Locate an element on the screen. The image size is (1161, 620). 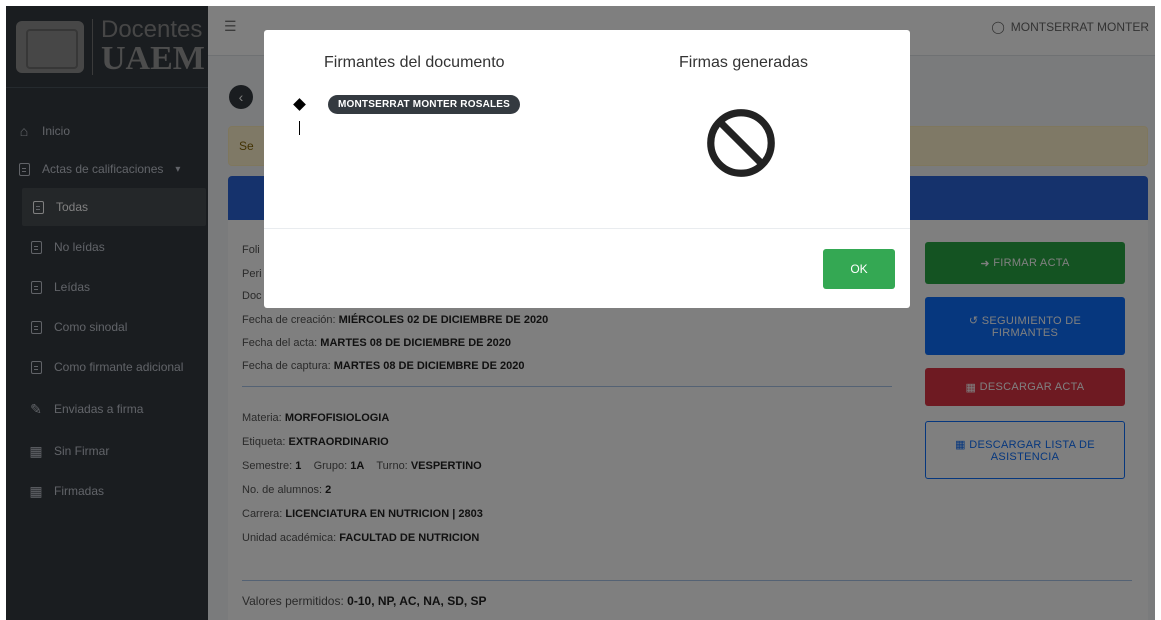
modal-footer-divider is located at coordinates (587, 228).